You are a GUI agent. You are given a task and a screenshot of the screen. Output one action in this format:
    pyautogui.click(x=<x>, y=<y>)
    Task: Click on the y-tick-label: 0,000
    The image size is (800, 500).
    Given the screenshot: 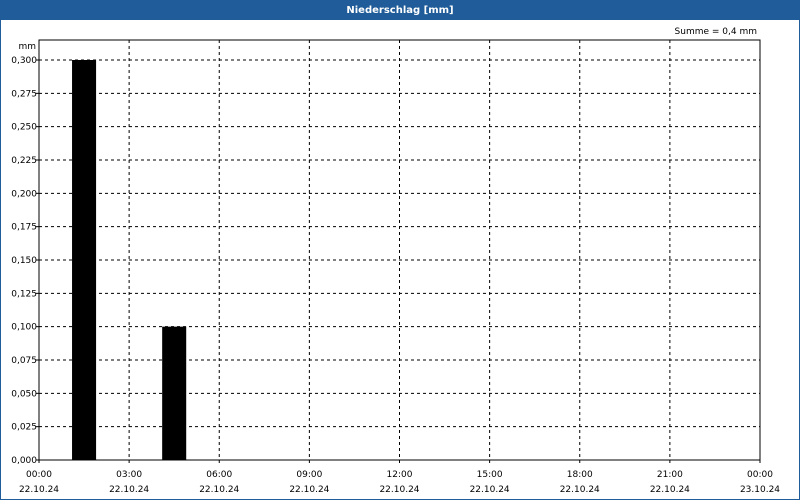 What is the action you would take?
    pyautogui.click(x=24, y=461)
    